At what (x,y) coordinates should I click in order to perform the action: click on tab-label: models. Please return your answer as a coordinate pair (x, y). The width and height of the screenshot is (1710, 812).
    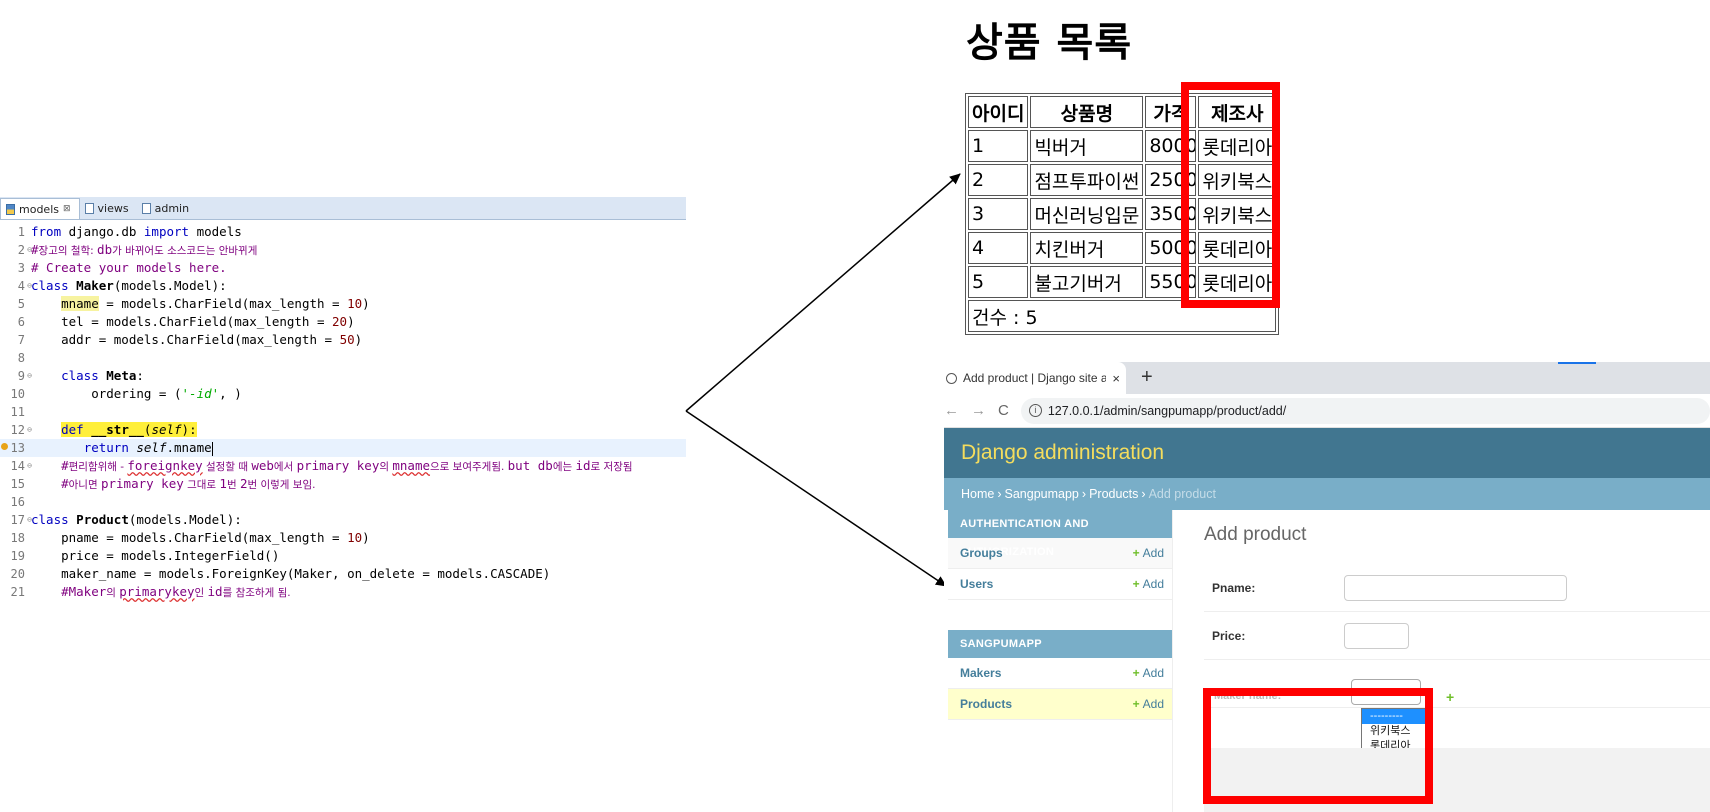
    Looking at the image, I should click on (39, 209).